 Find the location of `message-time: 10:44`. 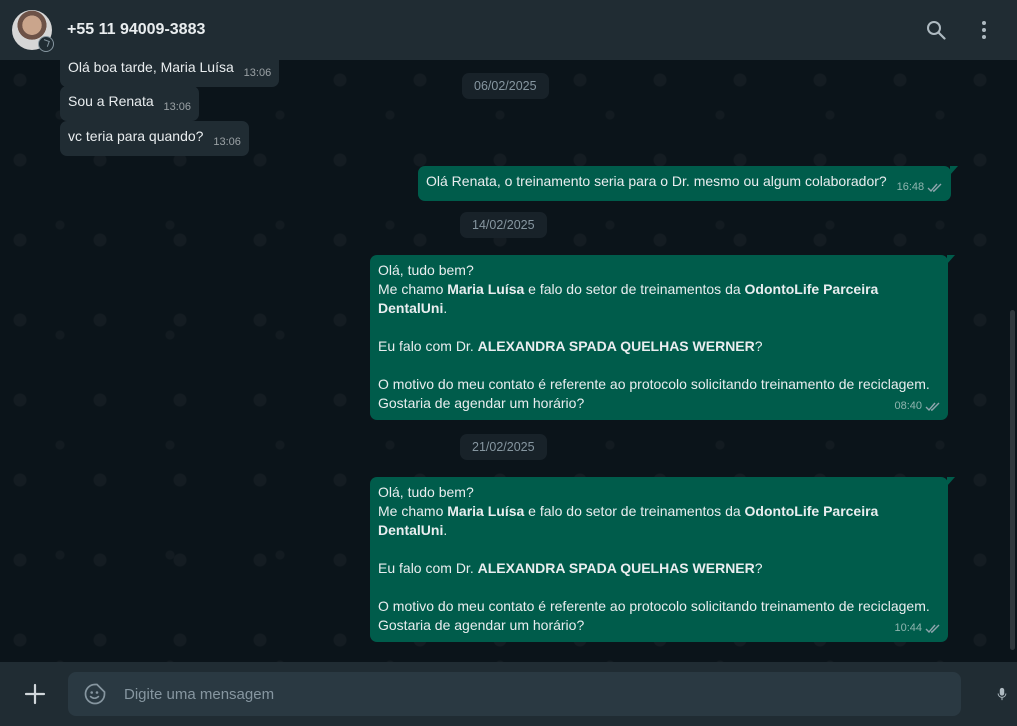

message-time: 10:44 is located at coordinates (908, 628).